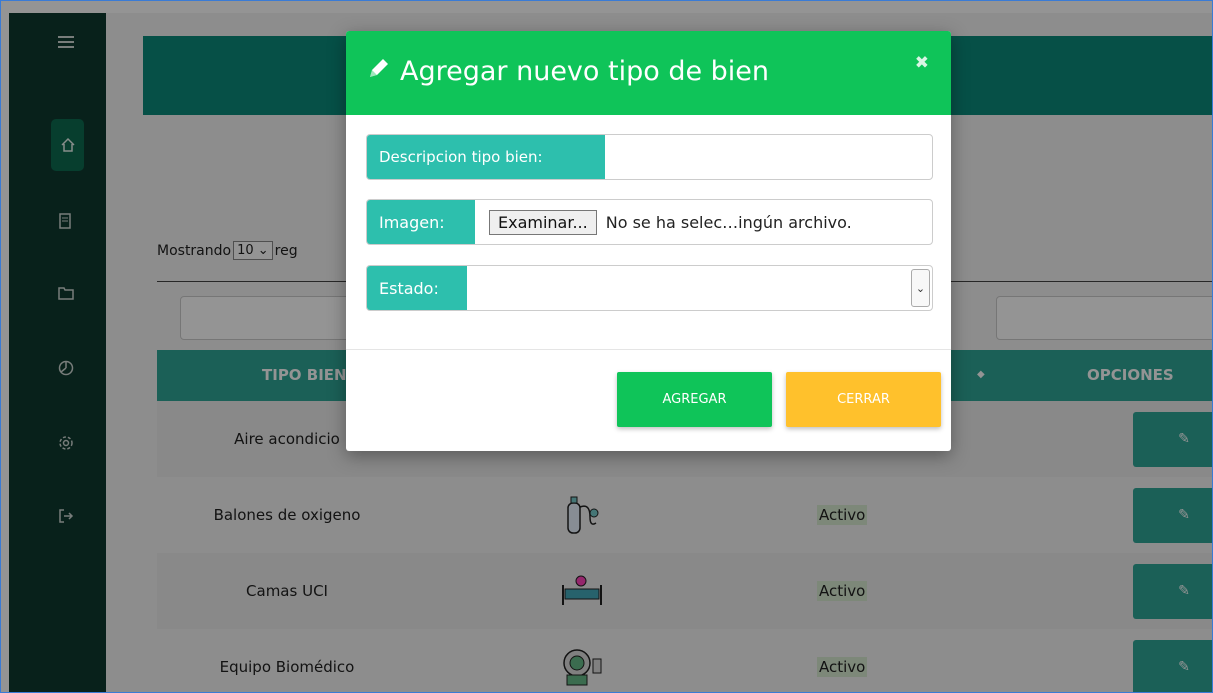 This screenshot has height=693, width=1213. I want to click on close-button: CERRAR, so click(863, 399).